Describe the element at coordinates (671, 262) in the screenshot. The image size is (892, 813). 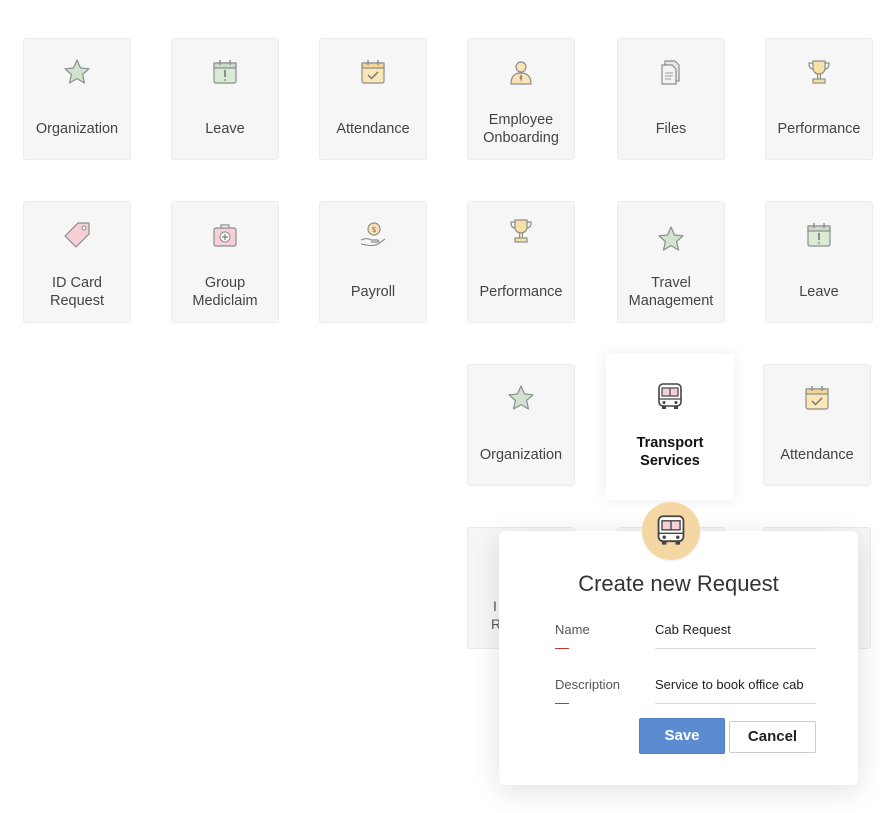
I see `tile-travel-management: Travel Management` at that location.